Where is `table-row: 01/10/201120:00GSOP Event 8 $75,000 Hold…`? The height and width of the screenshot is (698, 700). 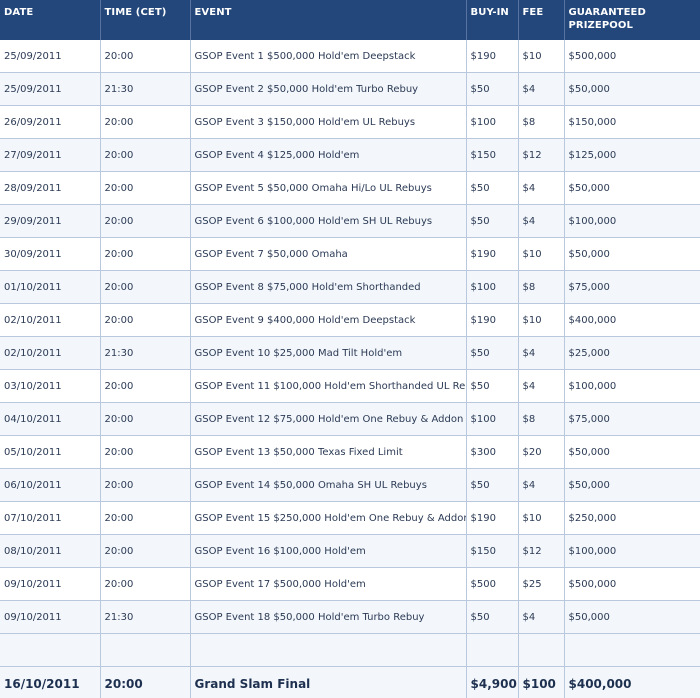
table-row: 01/10/201120:00GSOP Event 8 $75,000 Hold… is located at coordinates (350, 287).